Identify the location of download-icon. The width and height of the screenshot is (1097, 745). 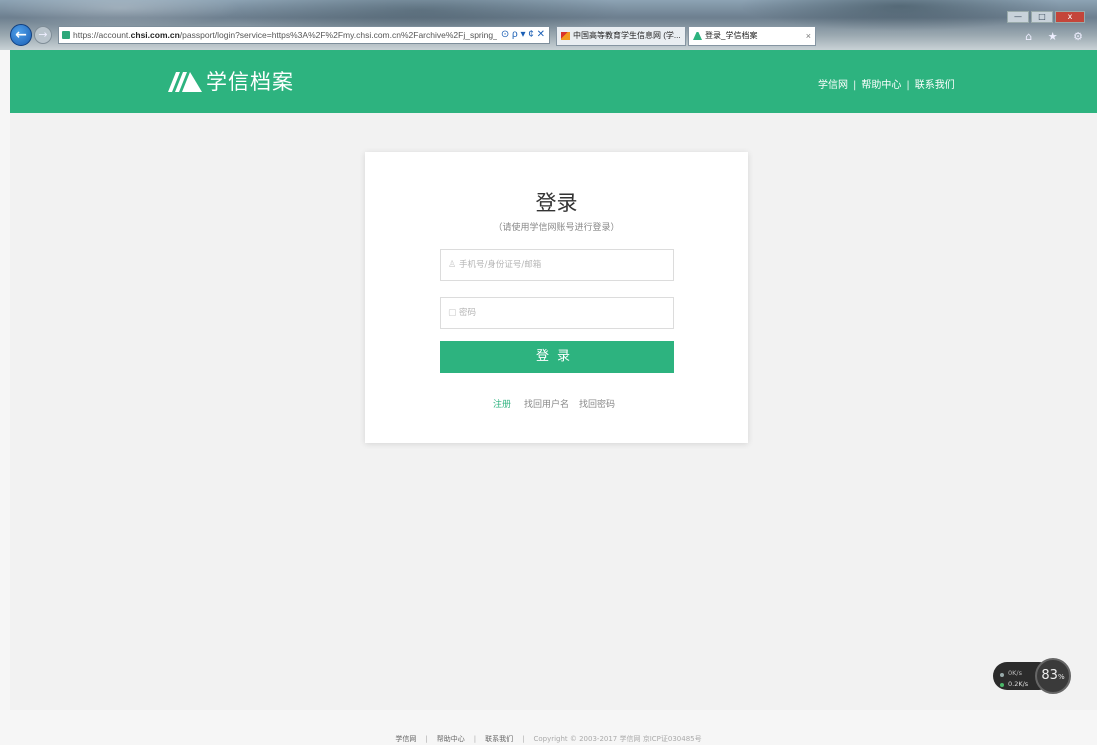
(1002, 685).